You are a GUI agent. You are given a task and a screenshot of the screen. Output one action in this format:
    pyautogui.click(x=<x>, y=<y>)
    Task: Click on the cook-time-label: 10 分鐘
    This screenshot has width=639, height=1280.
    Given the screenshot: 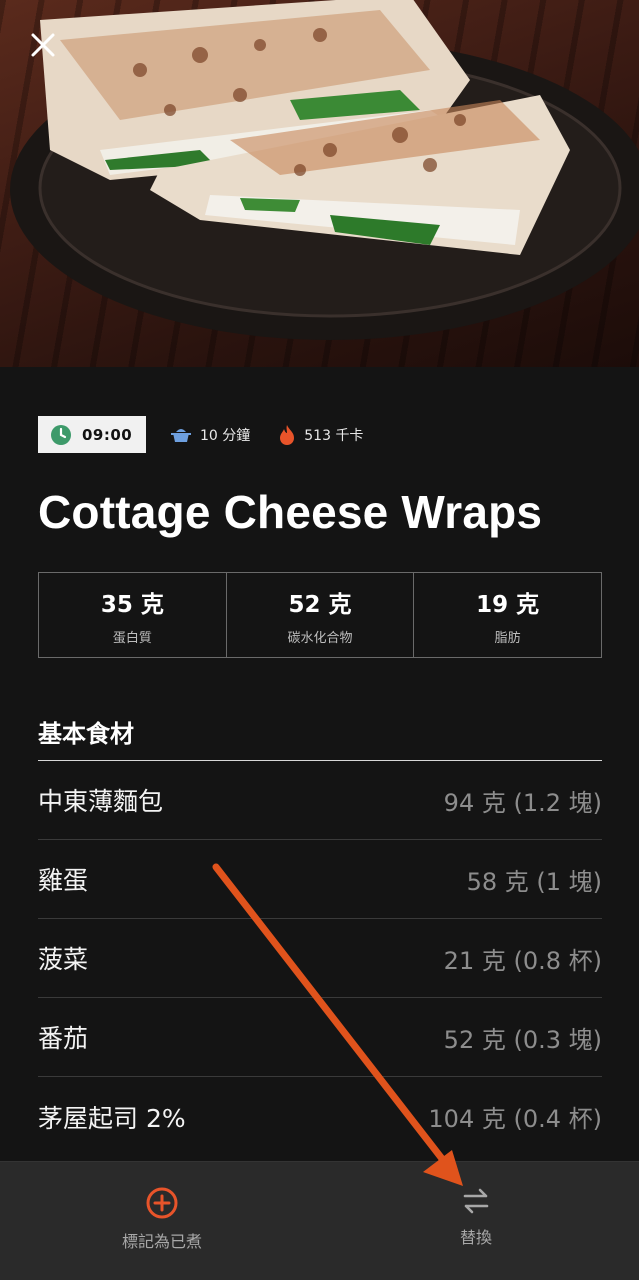 What is the action you would take?
    pyautogui.click(x=225, y=435)
    